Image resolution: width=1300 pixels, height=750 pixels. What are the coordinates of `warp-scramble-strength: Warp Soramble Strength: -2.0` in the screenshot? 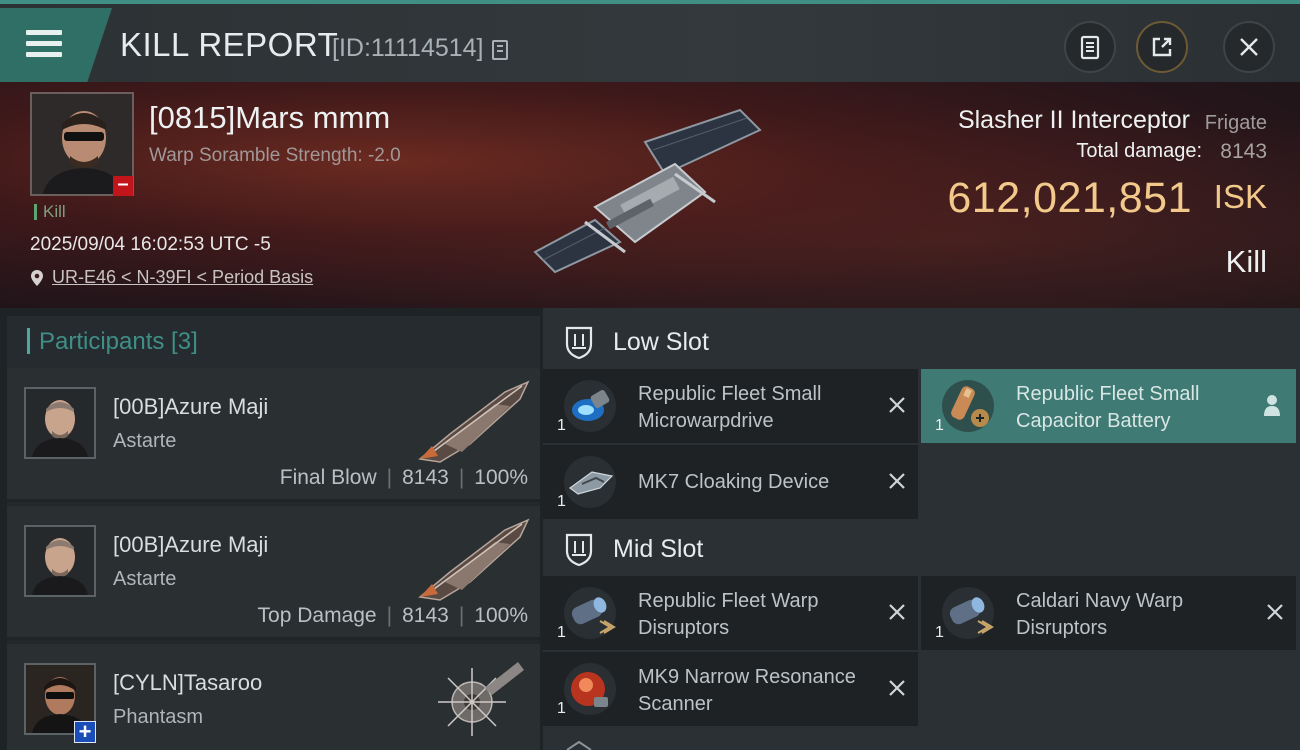 It's located at (275, 155).